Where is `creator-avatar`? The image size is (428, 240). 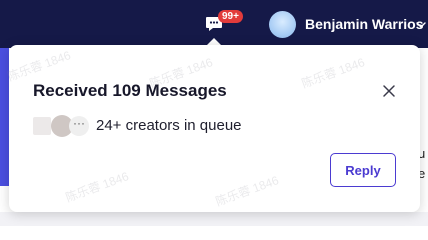 creator-avatar is located at coordinates (42, 126).